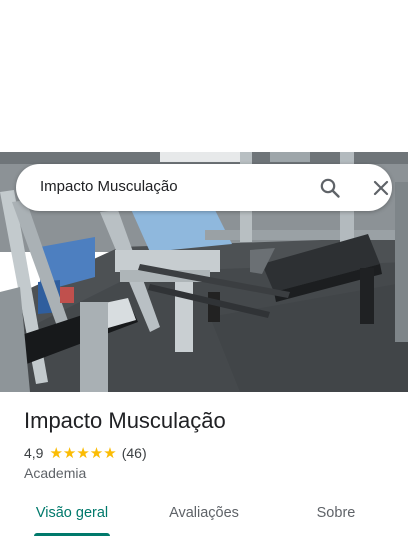 The width and height of the screenshot is (408, 544). I want to click on place-category: Academia, so click(55, 473).